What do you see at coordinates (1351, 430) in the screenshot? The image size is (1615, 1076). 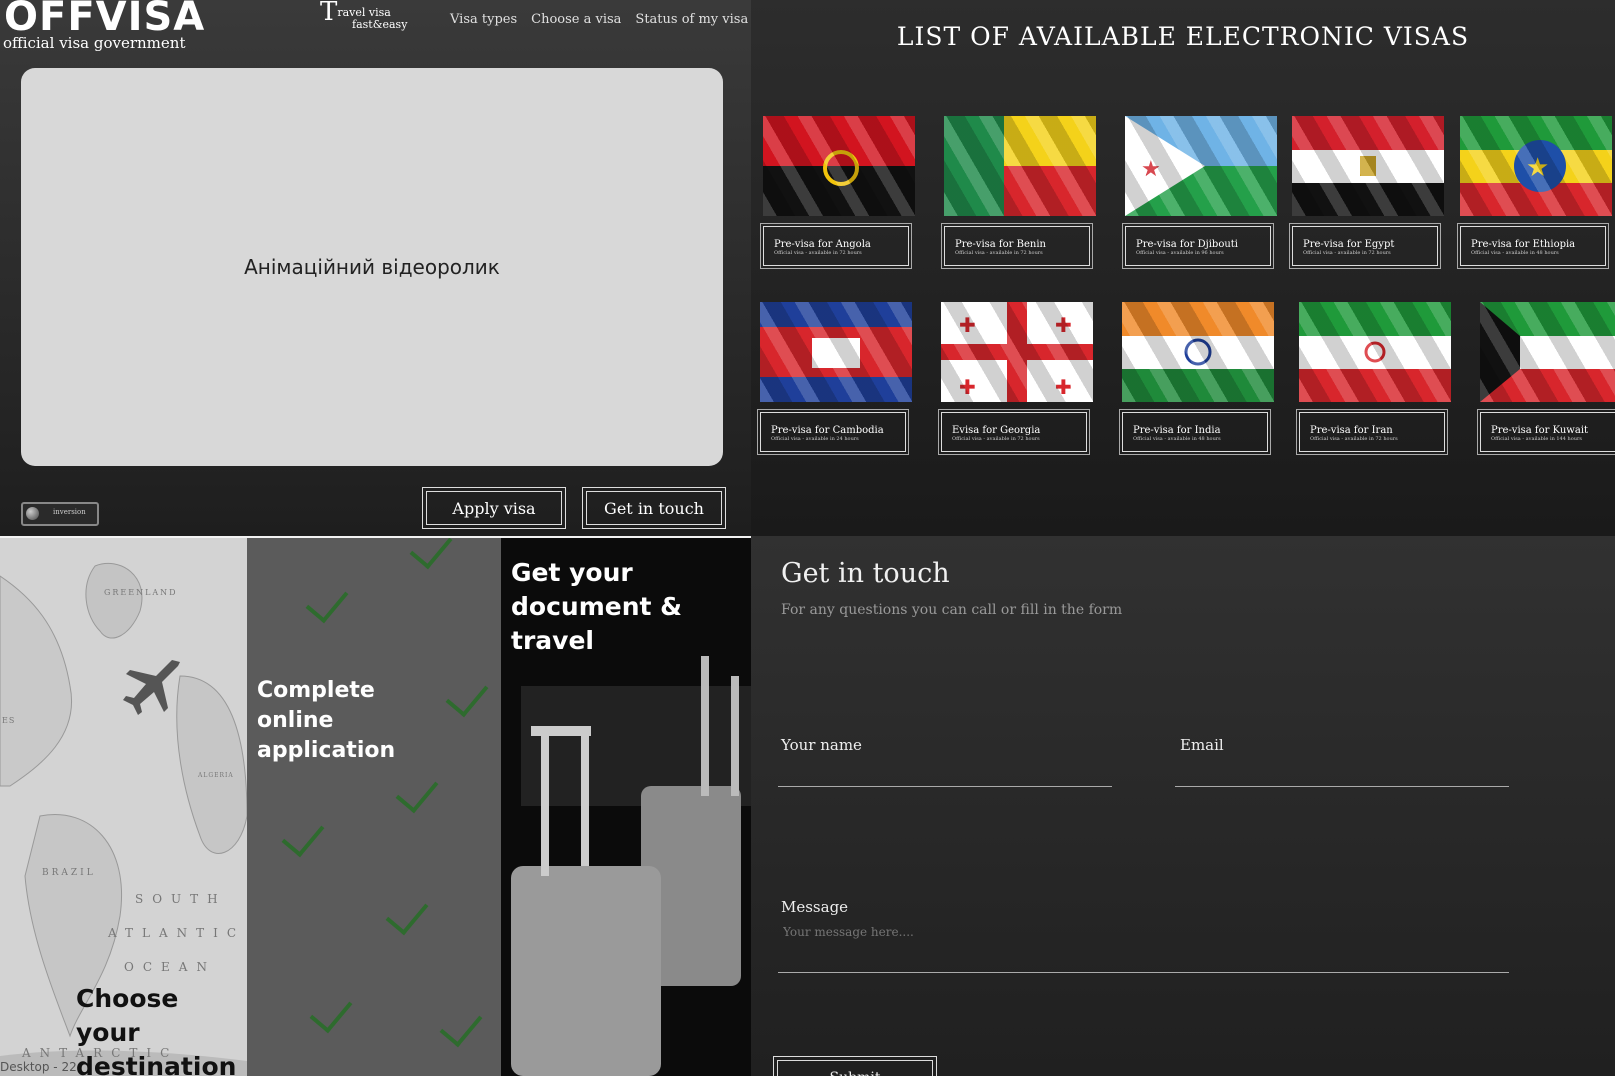 I see `visa-card-title: Pre-visa for Iran` at bounding box center [1351, 430].